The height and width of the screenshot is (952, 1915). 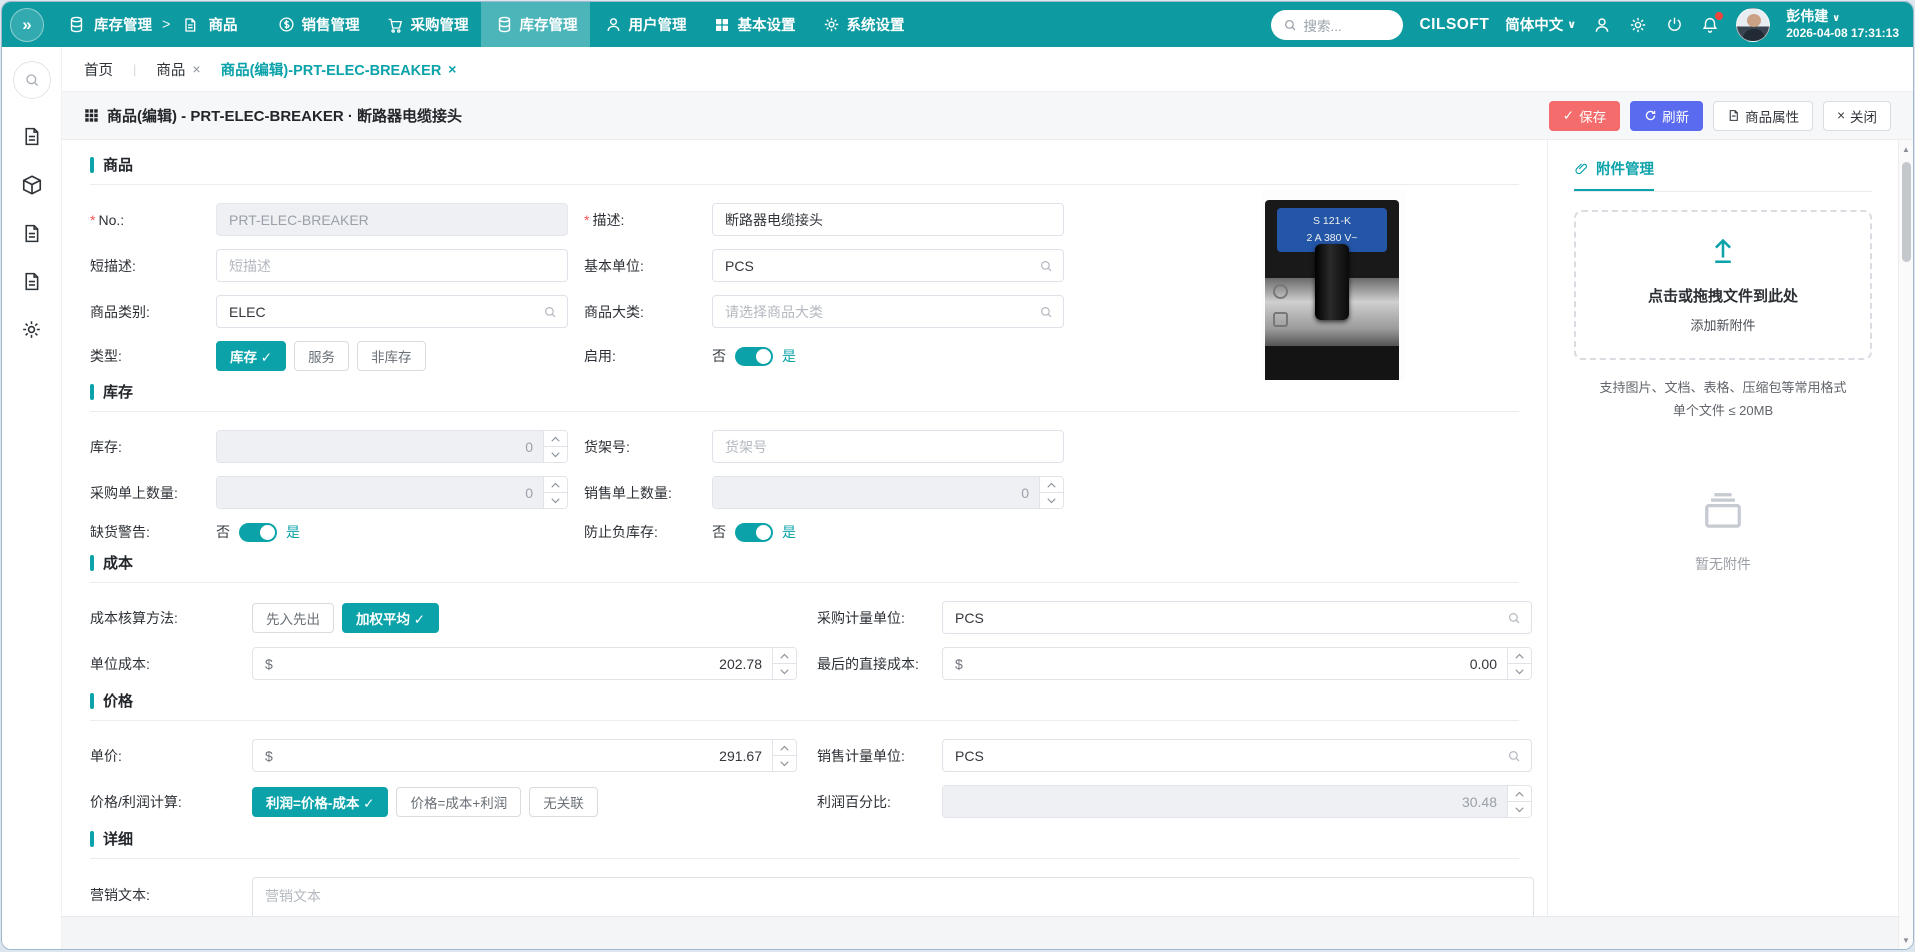 I want to click on scrollbar: ▲ ▼, so click(x=1905, y=544).